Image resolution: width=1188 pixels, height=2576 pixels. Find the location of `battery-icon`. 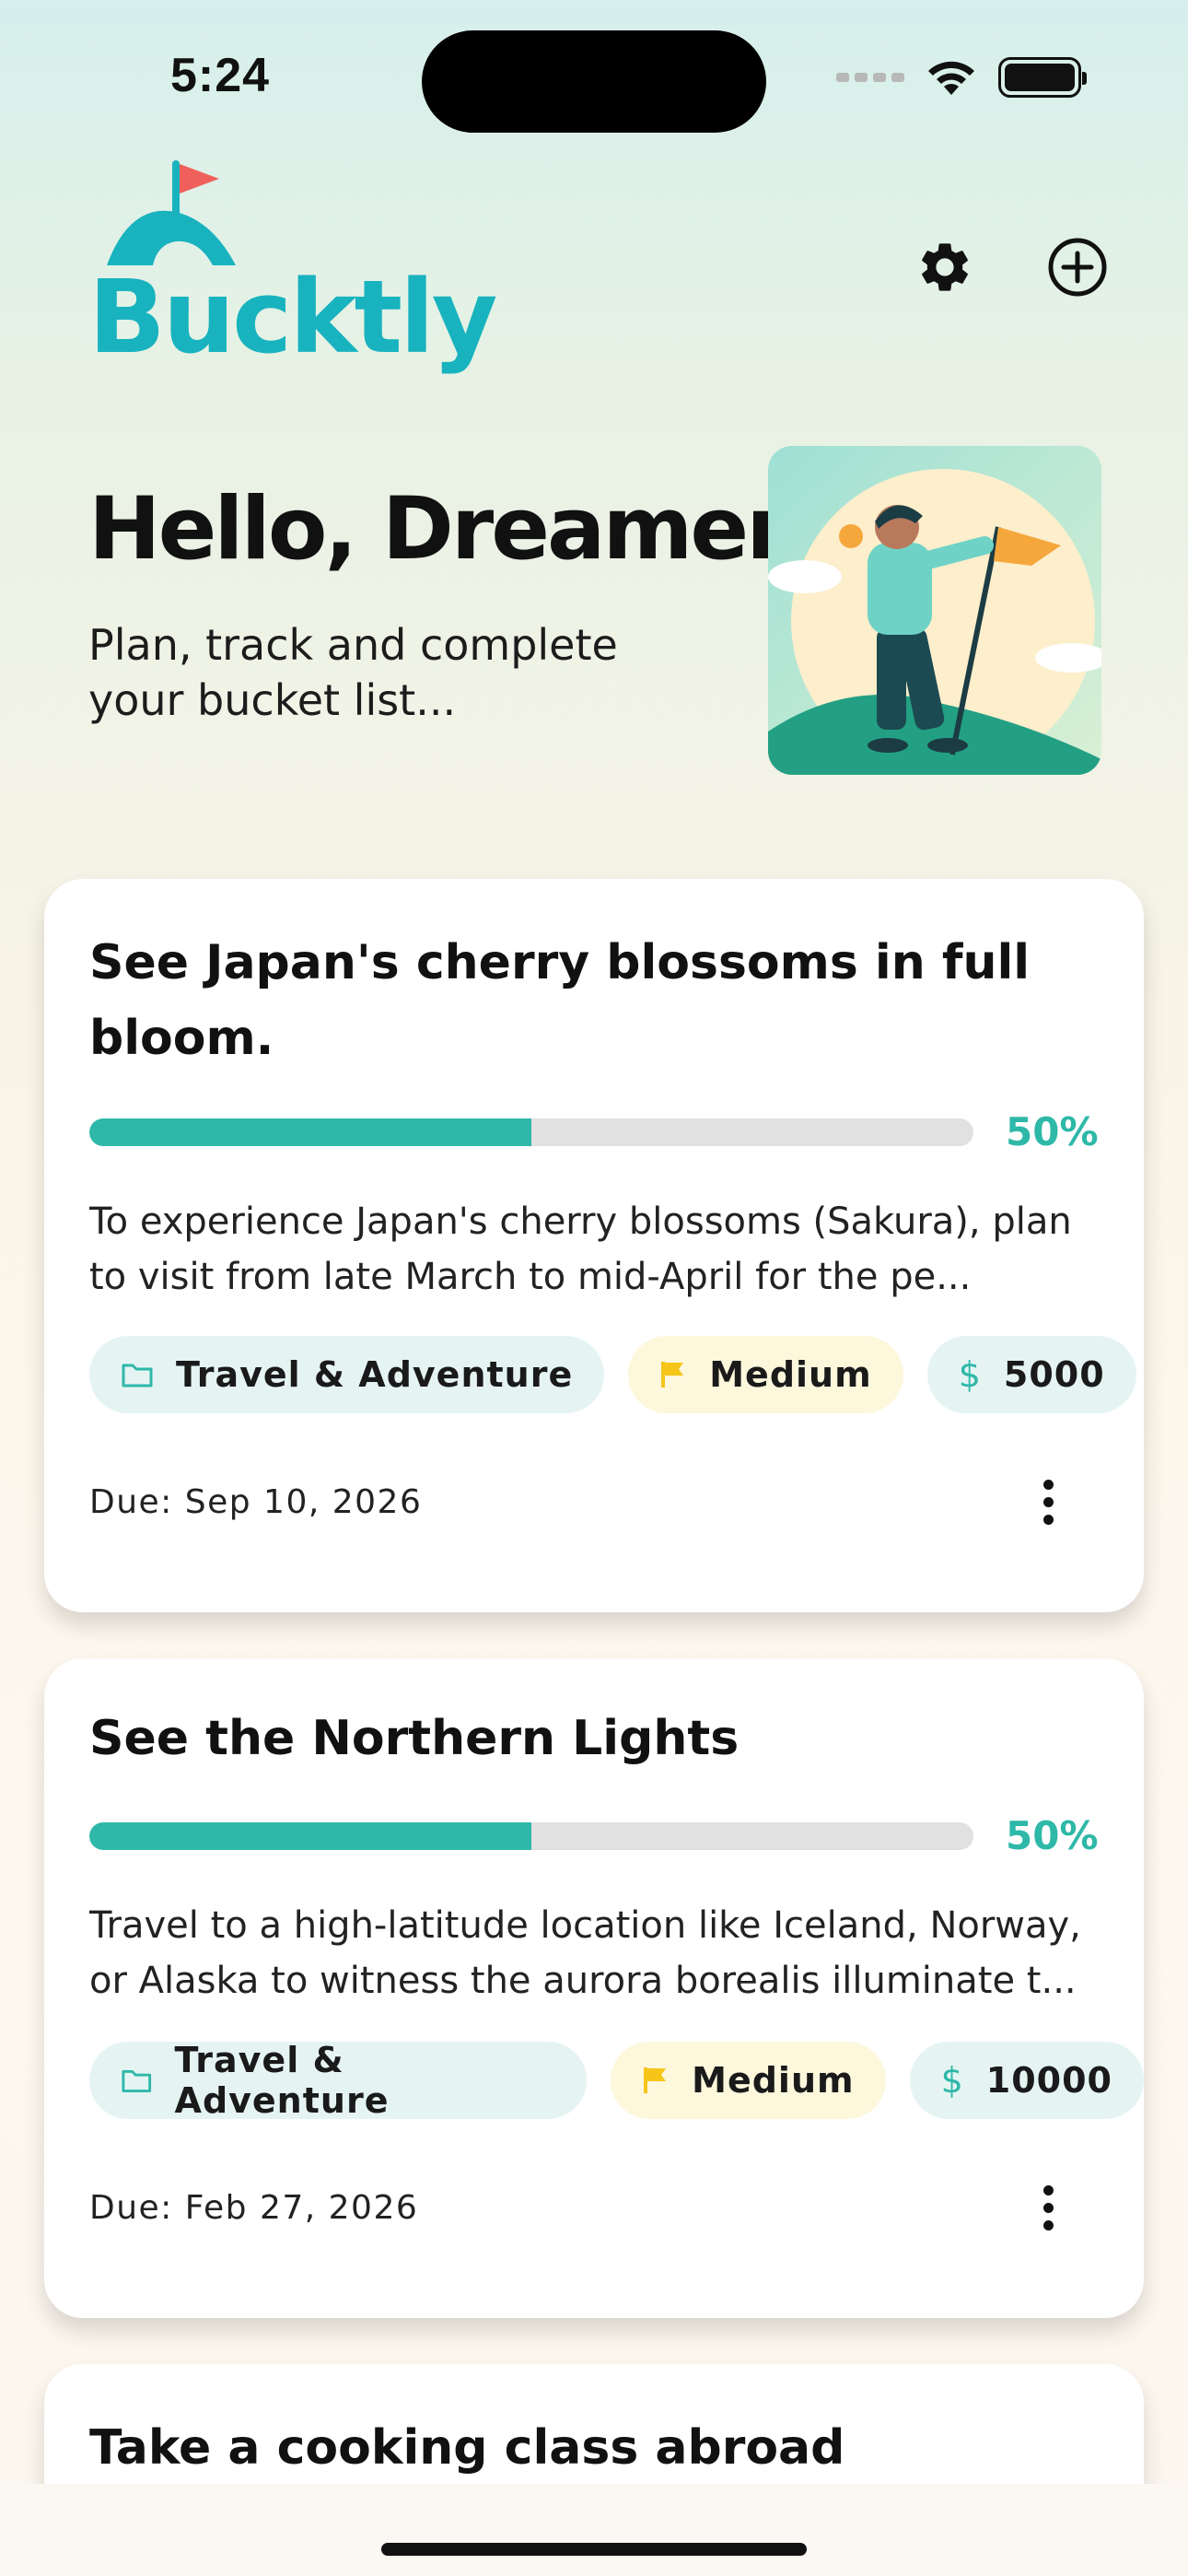

battery-icon is located at coordinates (1042, 77).